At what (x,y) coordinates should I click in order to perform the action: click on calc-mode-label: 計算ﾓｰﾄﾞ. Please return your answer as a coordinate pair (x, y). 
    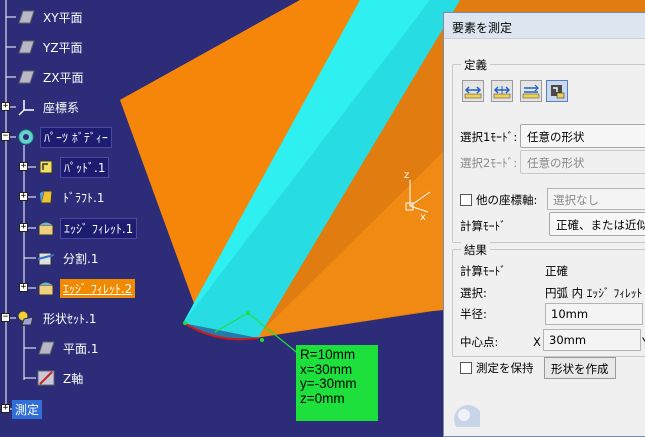
    Looking at the image, I should click on (483, 226).